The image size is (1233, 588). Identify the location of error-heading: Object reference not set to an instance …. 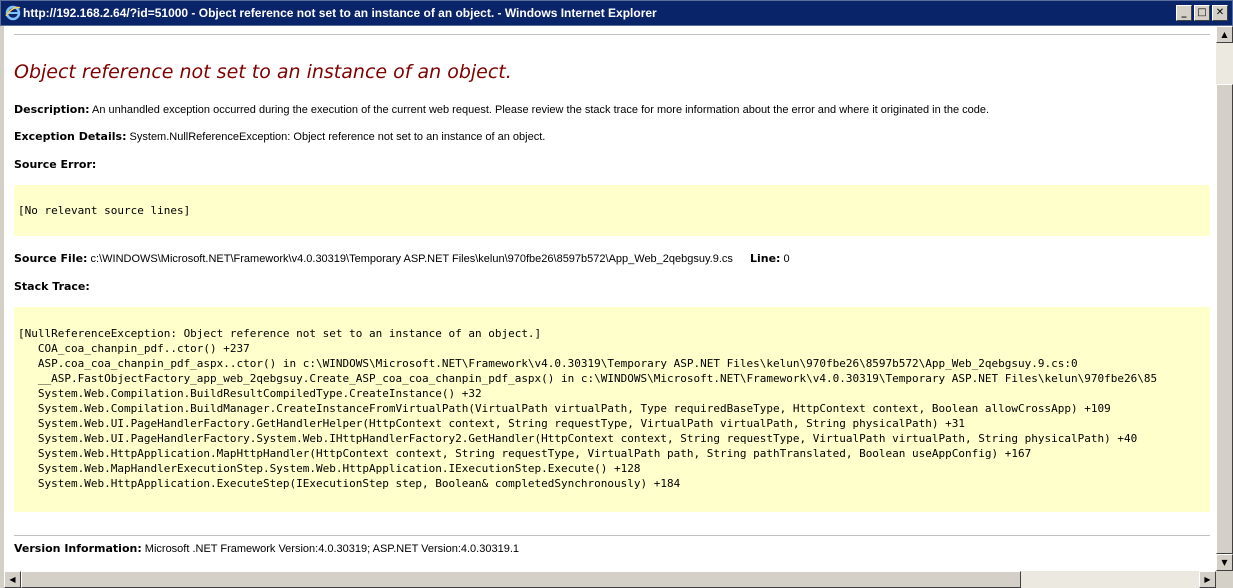
(263, 72).